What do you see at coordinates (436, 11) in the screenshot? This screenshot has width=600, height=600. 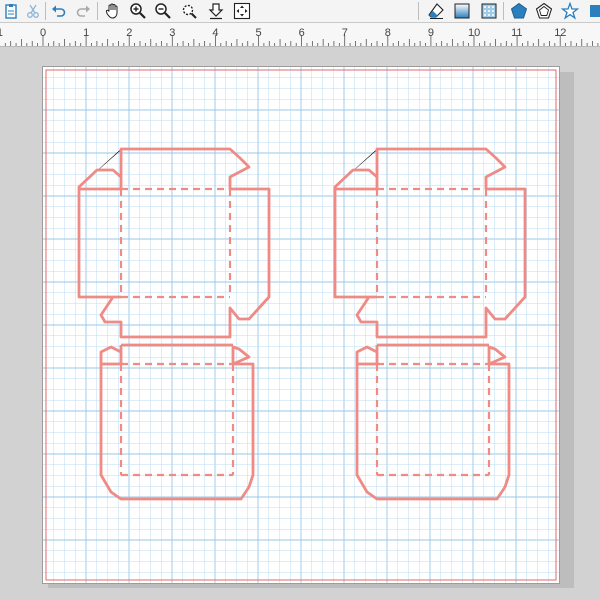 I see `eraser-icon` at bounding box center [436, 11].